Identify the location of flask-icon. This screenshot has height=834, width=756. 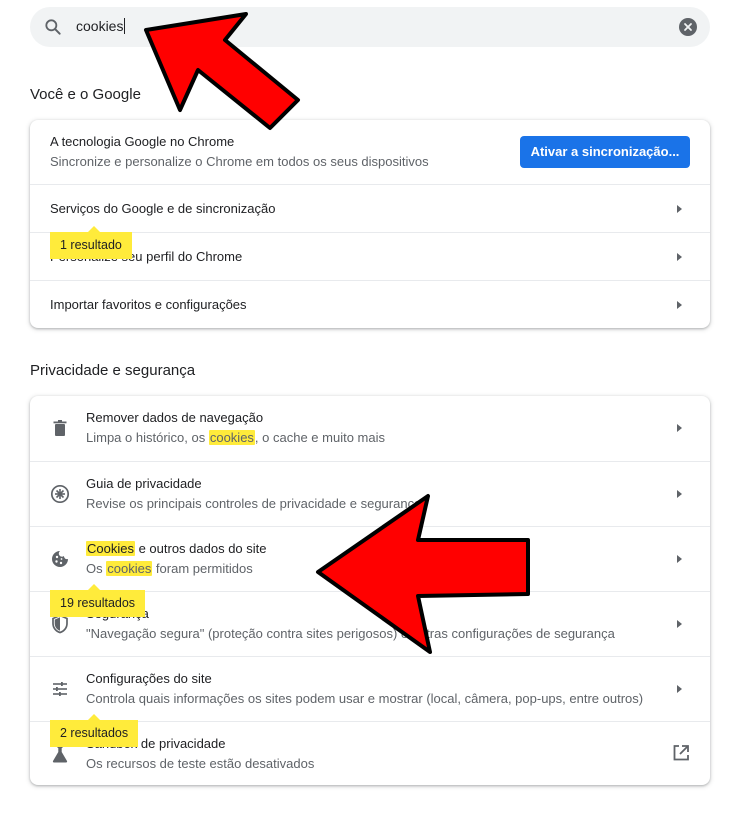
(60, 754).